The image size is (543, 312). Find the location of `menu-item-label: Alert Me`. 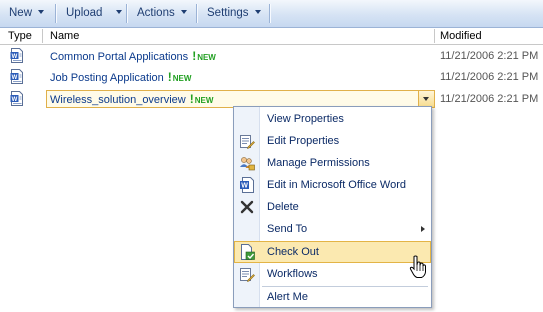

menu-item-label: Alert Me is located at coordinates (287, 297).